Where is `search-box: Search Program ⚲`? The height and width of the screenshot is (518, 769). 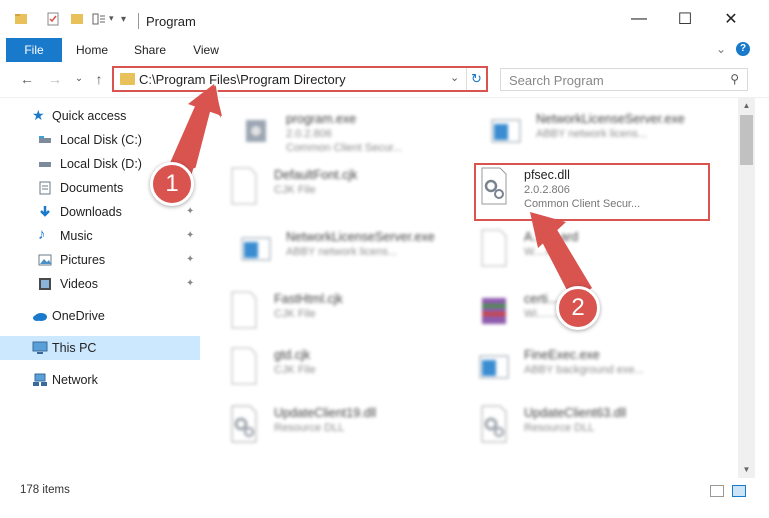
search-box: Search Program ⚲ is located at coordinates (624, 79).